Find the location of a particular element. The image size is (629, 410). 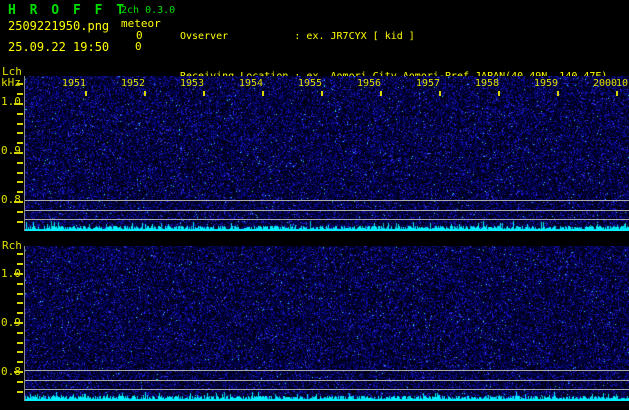

time-label: 1953 is located at coordinates (192, 83).